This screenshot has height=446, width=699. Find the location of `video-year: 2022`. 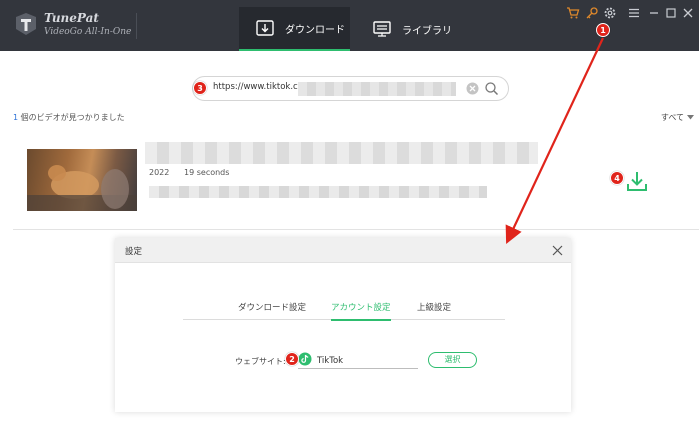

video-year: 2022 is located at coordinates (159, 172).